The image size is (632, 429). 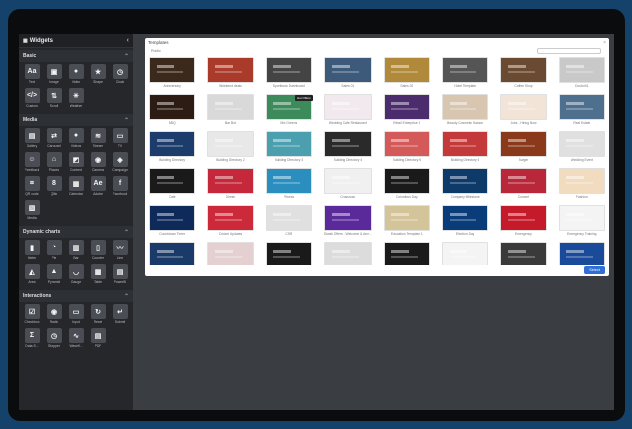 What do you see at coordinates (128, 40) in the screenshot?
I see `collapse-panel-icon: ‹` at bounding box center [128, 40].